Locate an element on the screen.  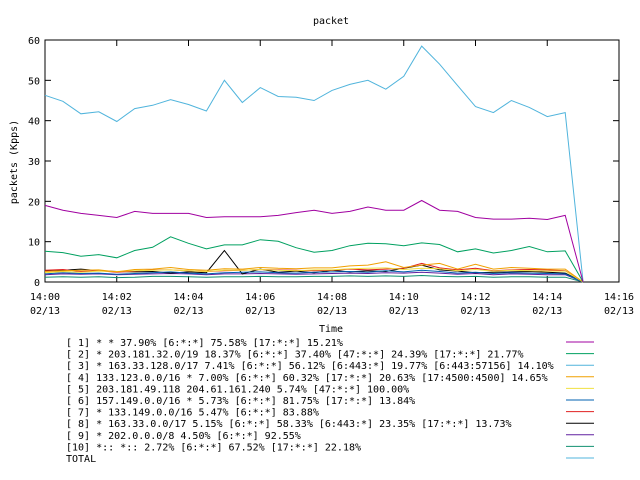
x-tick-time-label: 14:02 is located at coordinates (117, 297).